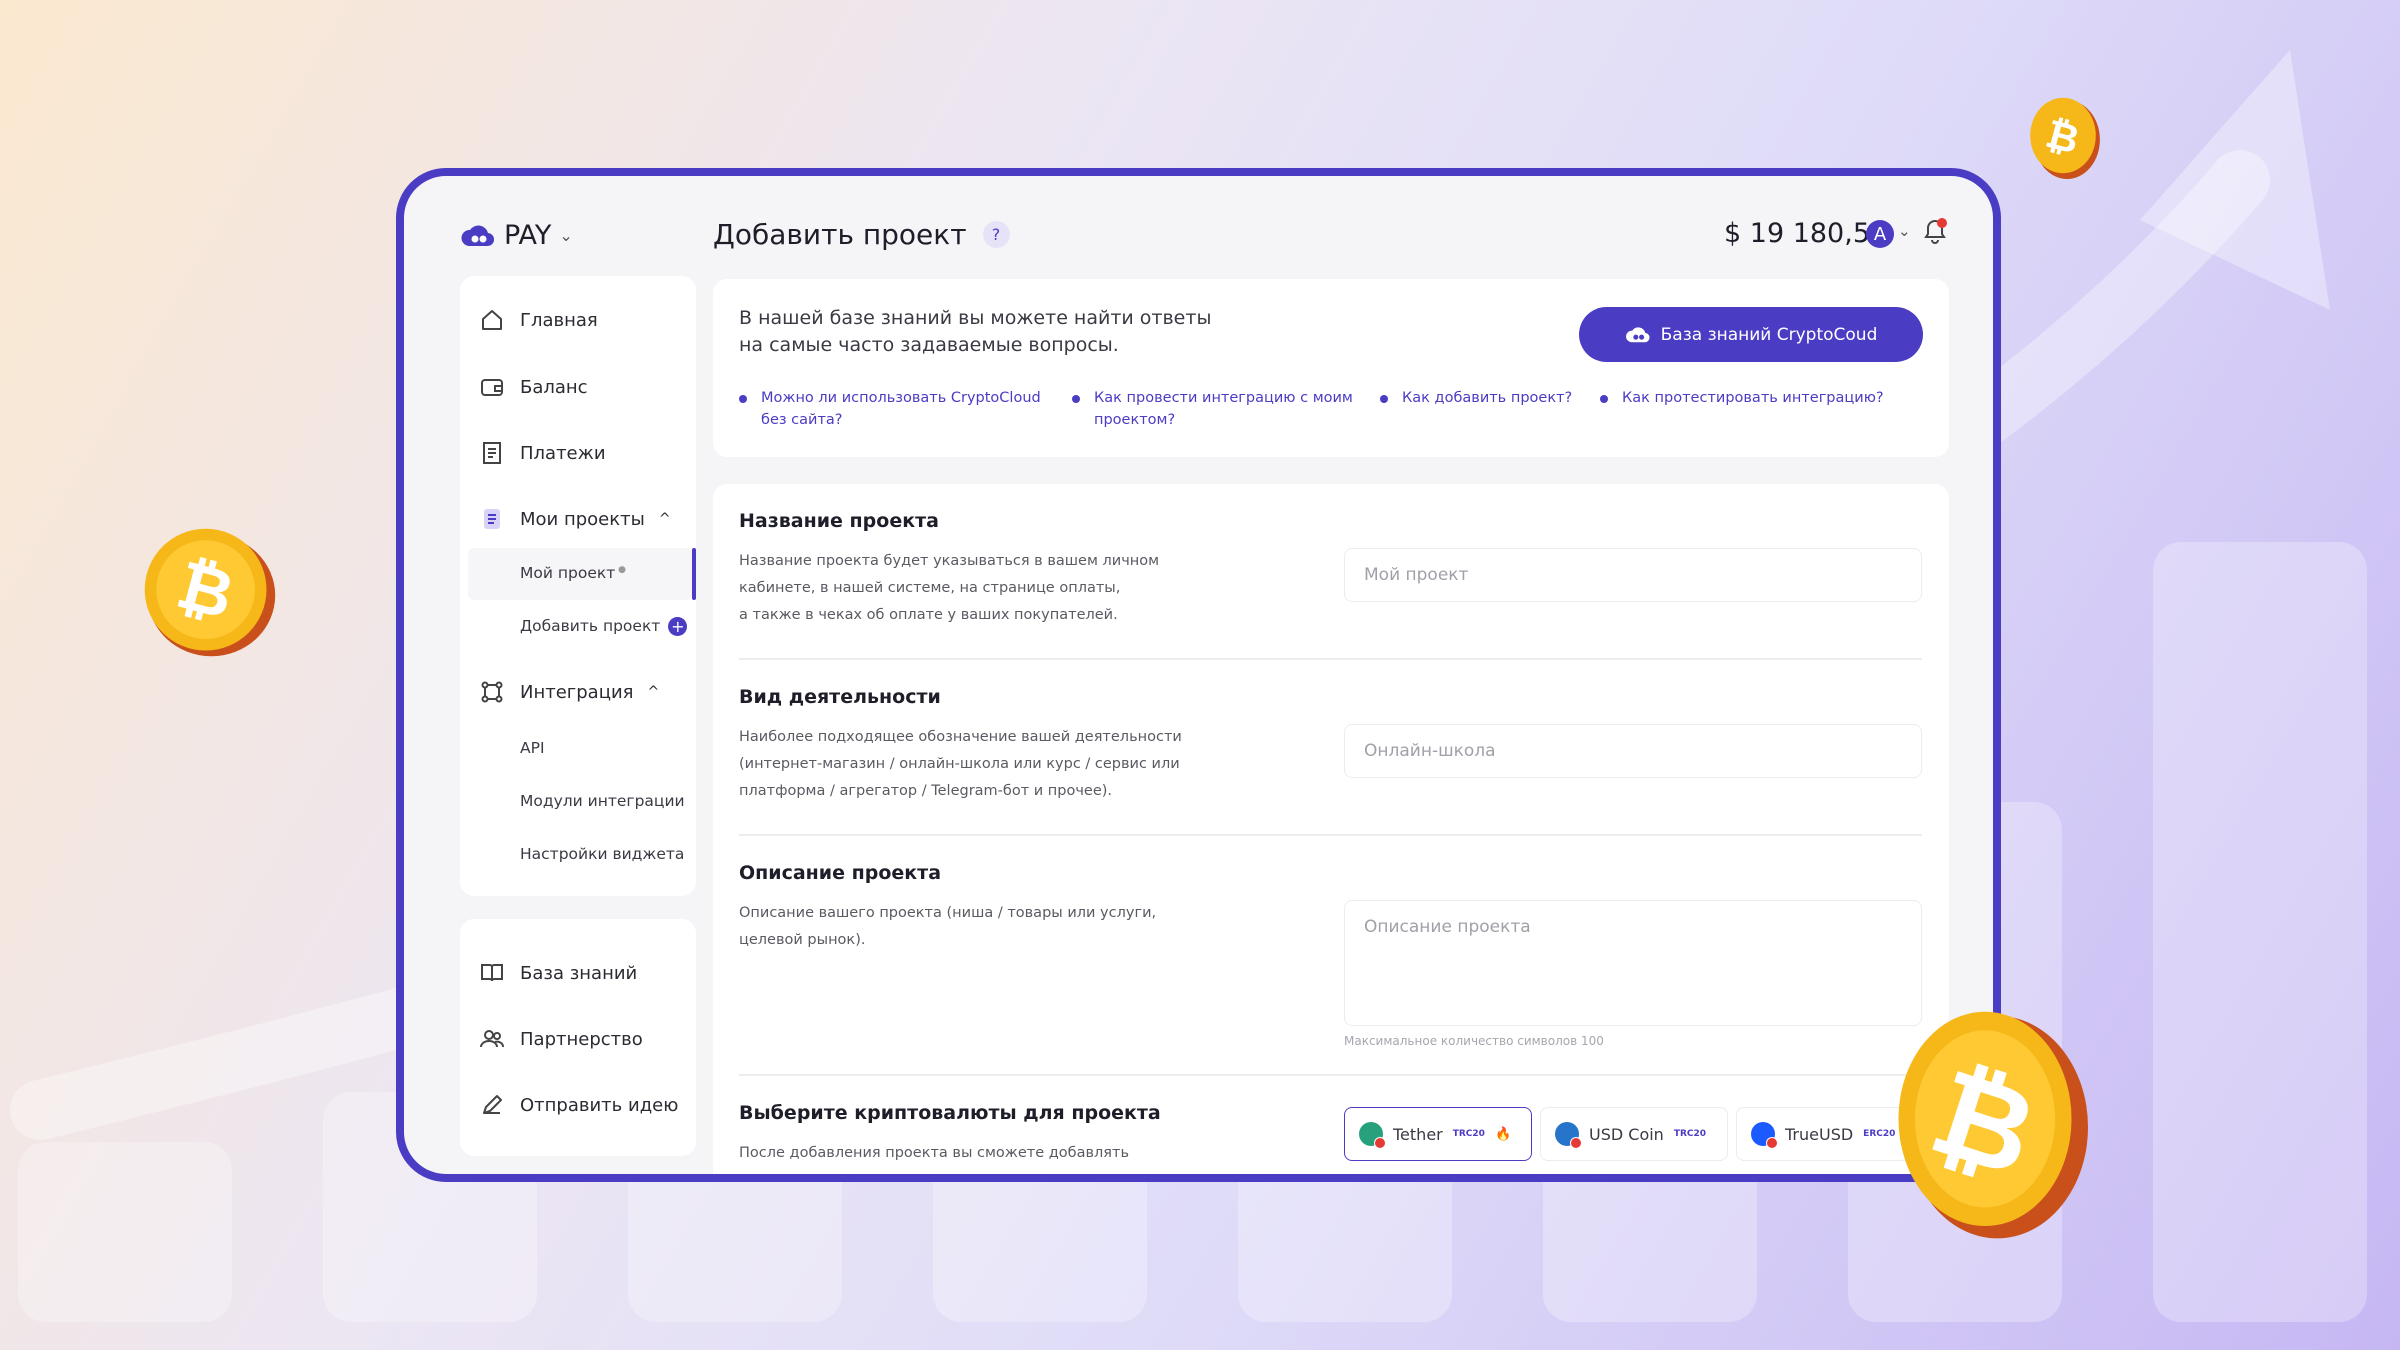 This screenshot has width=2400, height=1350. Describe the element at coordinates (1135, 420) in the screenshot. I see `faq-text: проектом?` at that location.